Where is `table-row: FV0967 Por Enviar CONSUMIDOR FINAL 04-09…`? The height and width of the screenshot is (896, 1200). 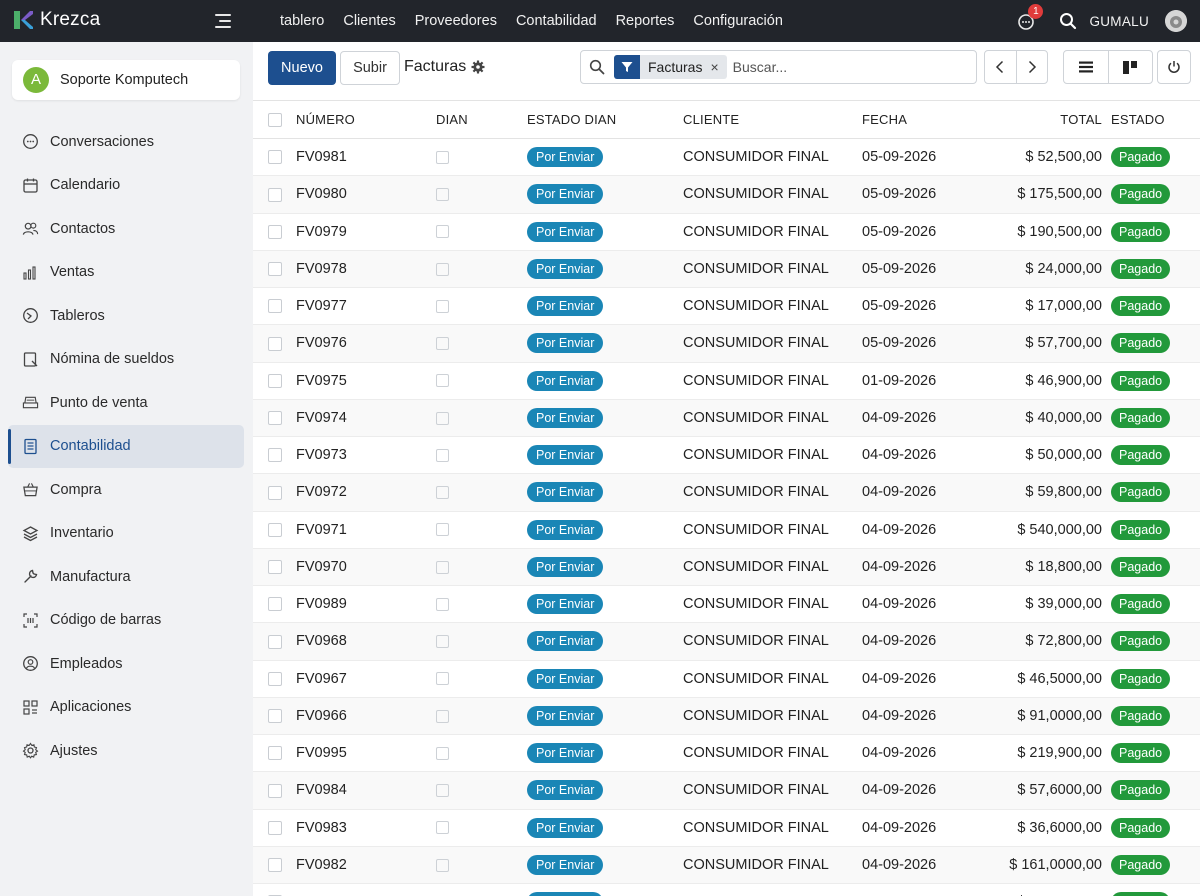 table-row: FV0967 Por Enviar CONSUMIDOR FINAL 04-09… is located at coordinates (726, 679).